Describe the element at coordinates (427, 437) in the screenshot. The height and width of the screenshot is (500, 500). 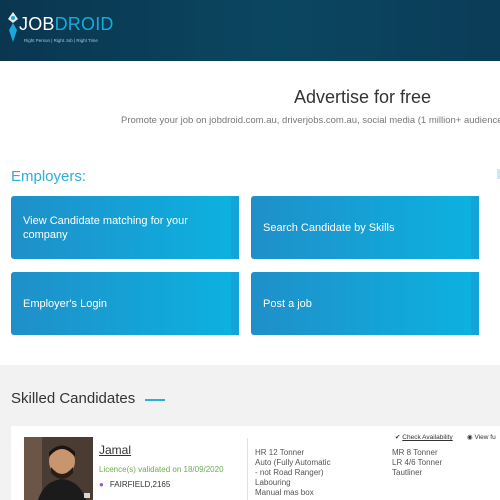
I see `check-availability-label: Check Availability` at that location.